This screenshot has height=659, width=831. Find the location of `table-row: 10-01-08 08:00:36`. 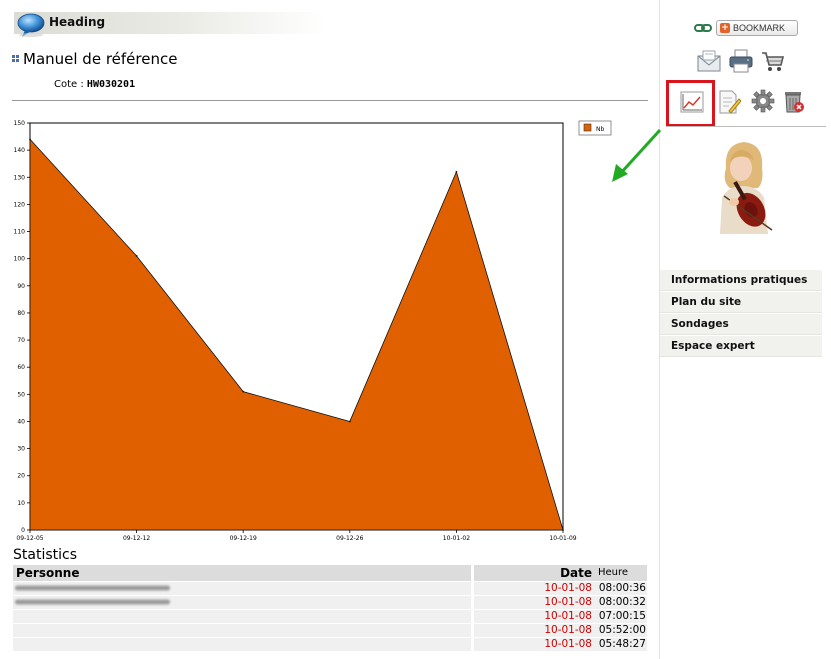

table-row: 10-01-08 08:00:36 is located at coordinates (330, 588).